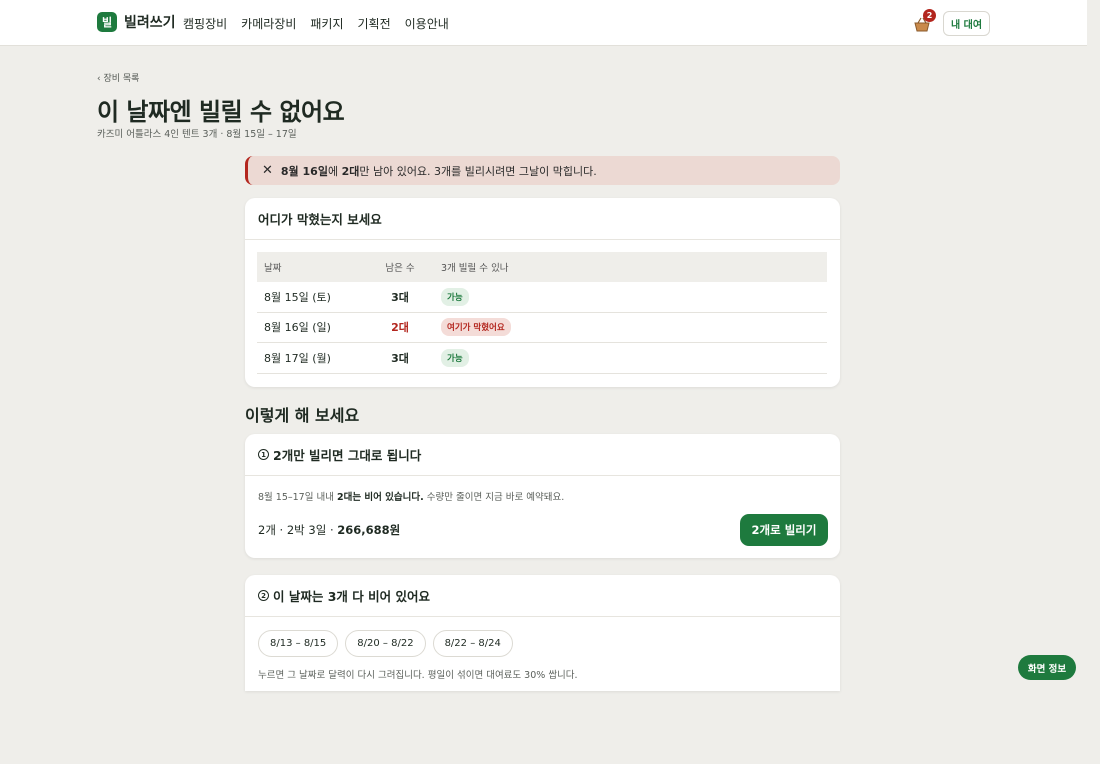  Describe the element at coordinates (1047, 667) in the screenshot. I see `screen-info-button: 화면 정보` at that location.